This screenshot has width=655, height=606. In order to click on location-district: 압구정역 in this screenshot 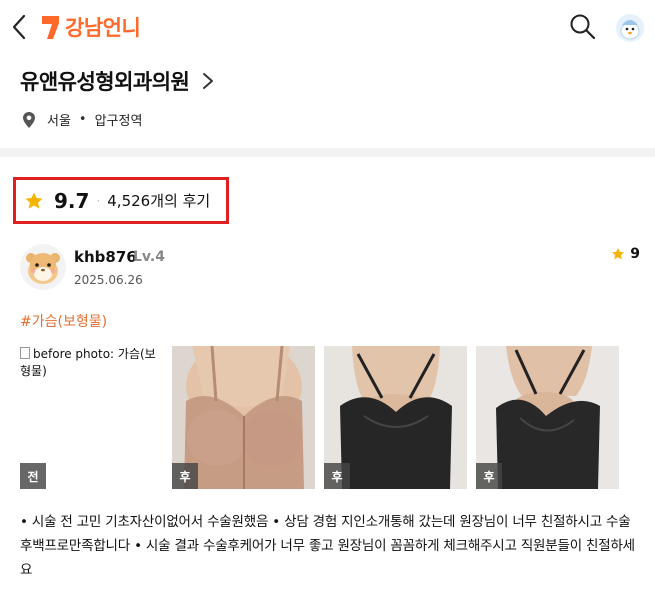, I will do `click(118, 121)`.